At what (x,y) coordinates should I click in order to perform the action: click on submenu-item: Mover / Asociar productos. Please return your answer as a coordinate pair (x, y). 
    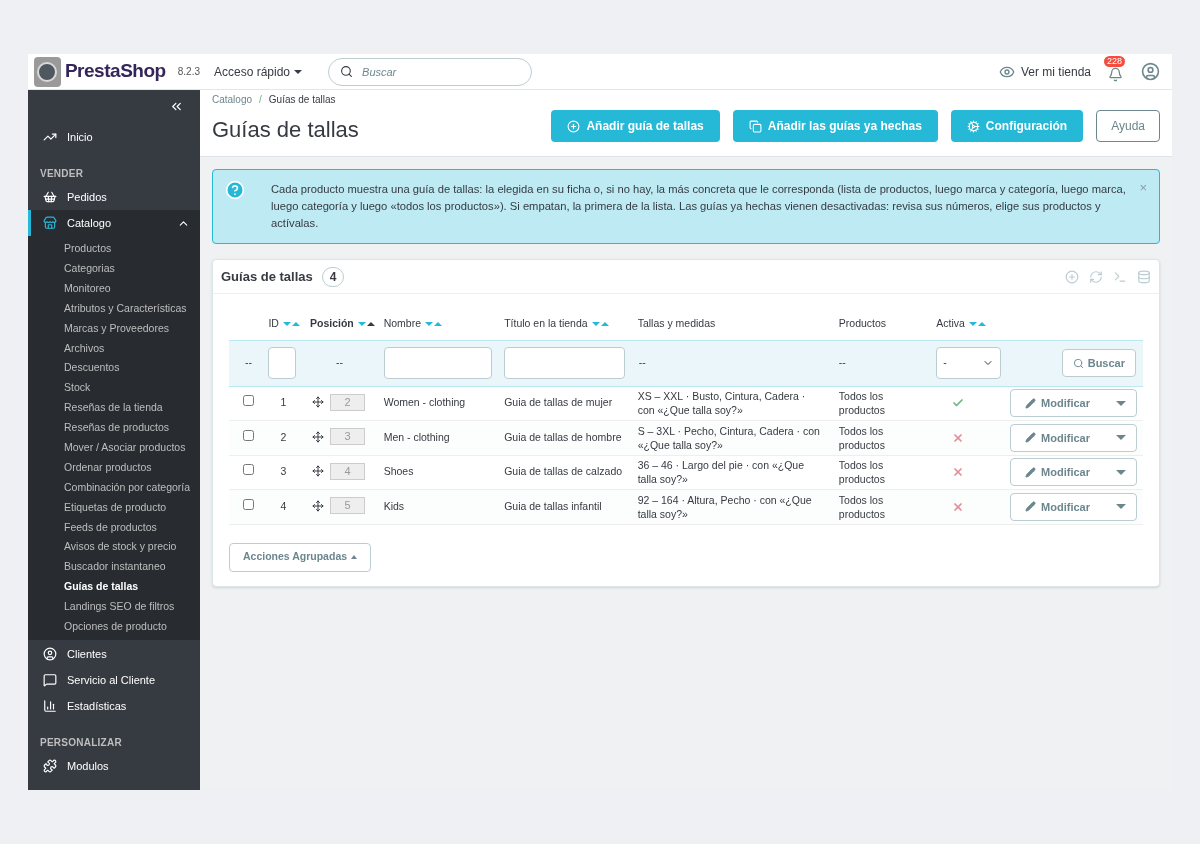
    Looking at the image, I should click on (125, 447).